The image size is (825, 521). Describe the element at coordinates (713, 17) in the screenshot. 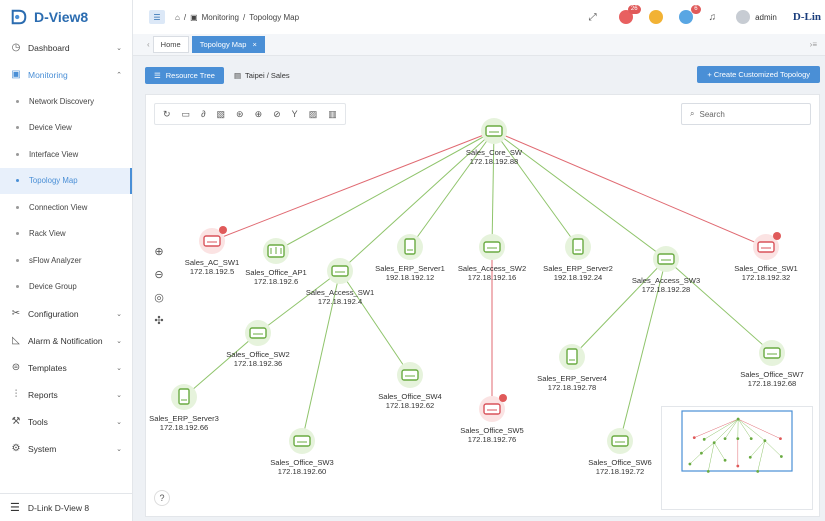

I see `bell-icon: ♫` at that location.